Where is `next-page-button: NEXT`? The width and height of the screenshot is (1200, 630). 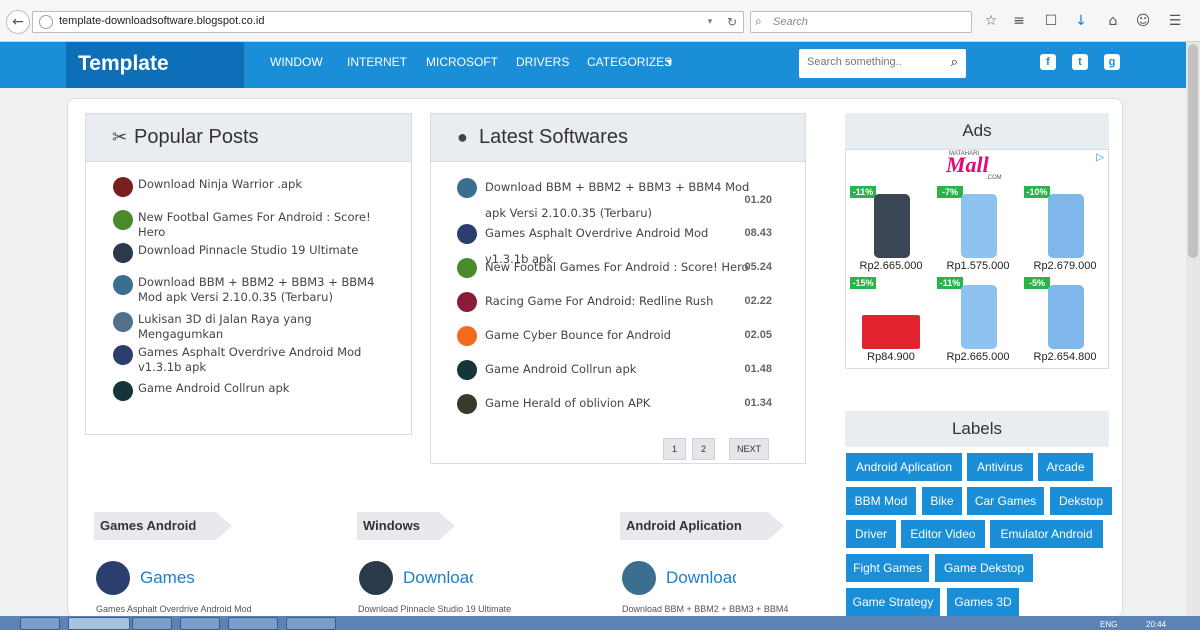 next-page-button: NEXT is located at coordinates (749, 449).